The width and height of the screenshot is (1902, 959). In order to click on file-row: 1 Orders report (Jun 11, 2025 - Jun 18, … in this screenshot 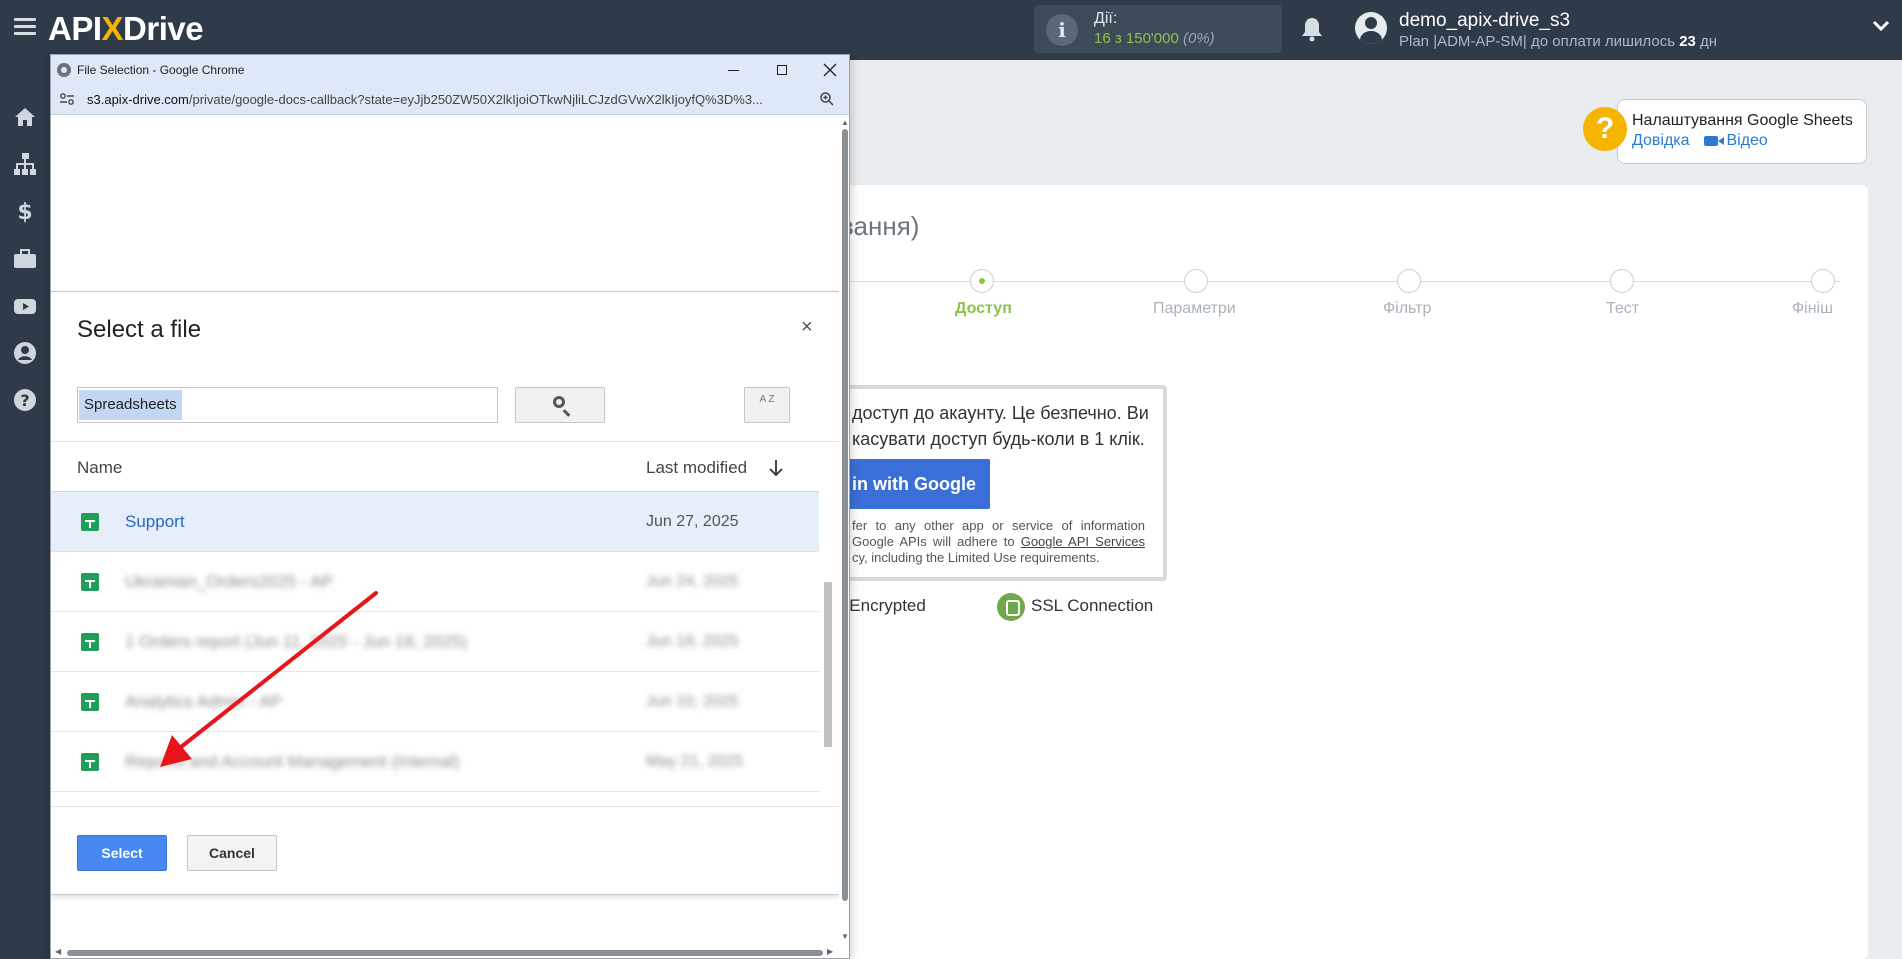, I will do `click(435, 642)`.